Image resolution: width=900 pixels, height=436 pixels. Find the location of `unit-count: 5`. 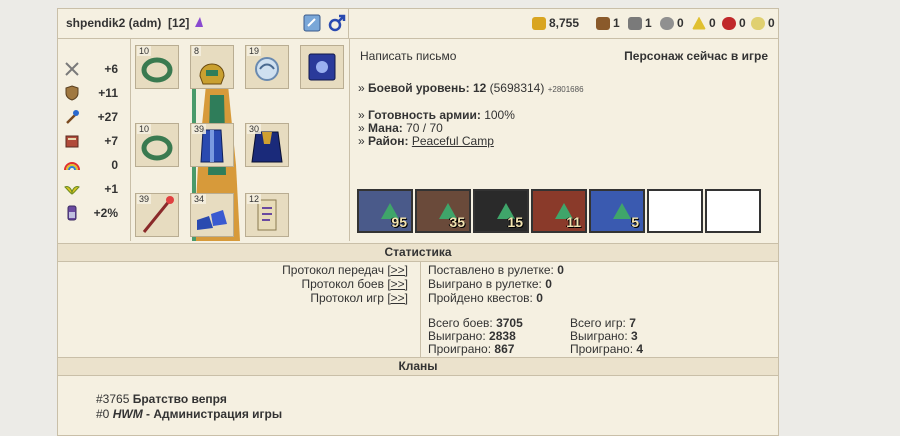

unit-count: 5 is located at coordinates (635, 222).